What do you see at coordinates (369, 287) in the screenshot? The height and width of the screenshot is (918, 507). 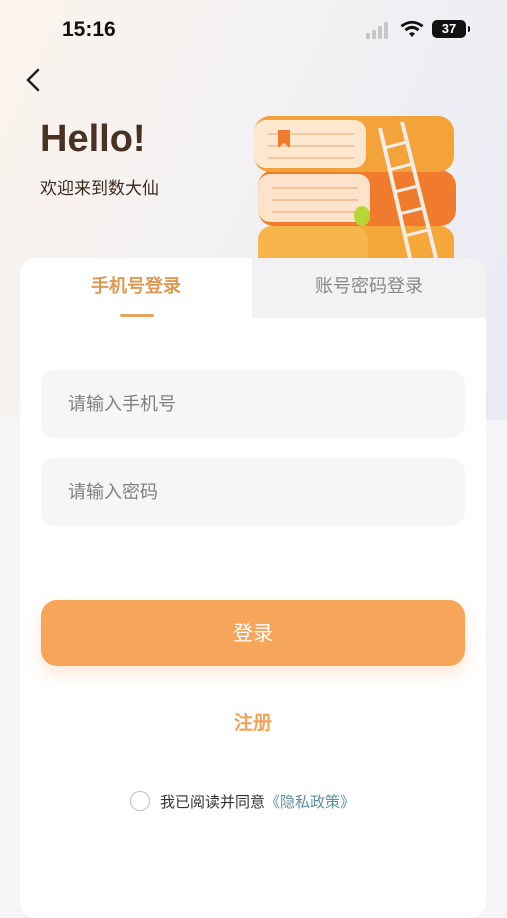 I see `tab-account-login: 账号密码登录` at bounding box center [369, 287].